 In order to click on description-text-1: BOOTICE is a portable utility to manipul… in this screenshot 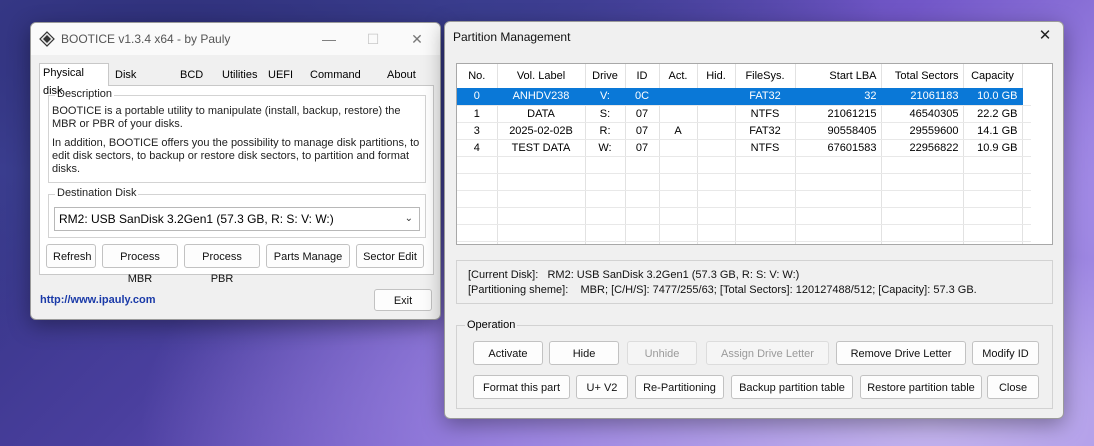, I will do `click(226, 117)`.